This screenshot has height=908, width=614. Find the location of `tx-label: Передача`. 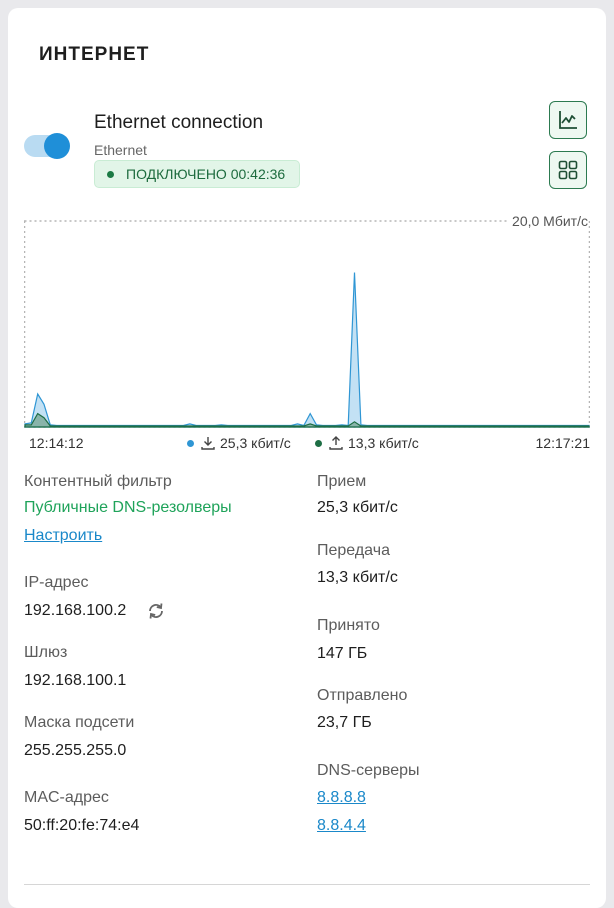

tx-label: Передача is located at coordinates (353, 550).